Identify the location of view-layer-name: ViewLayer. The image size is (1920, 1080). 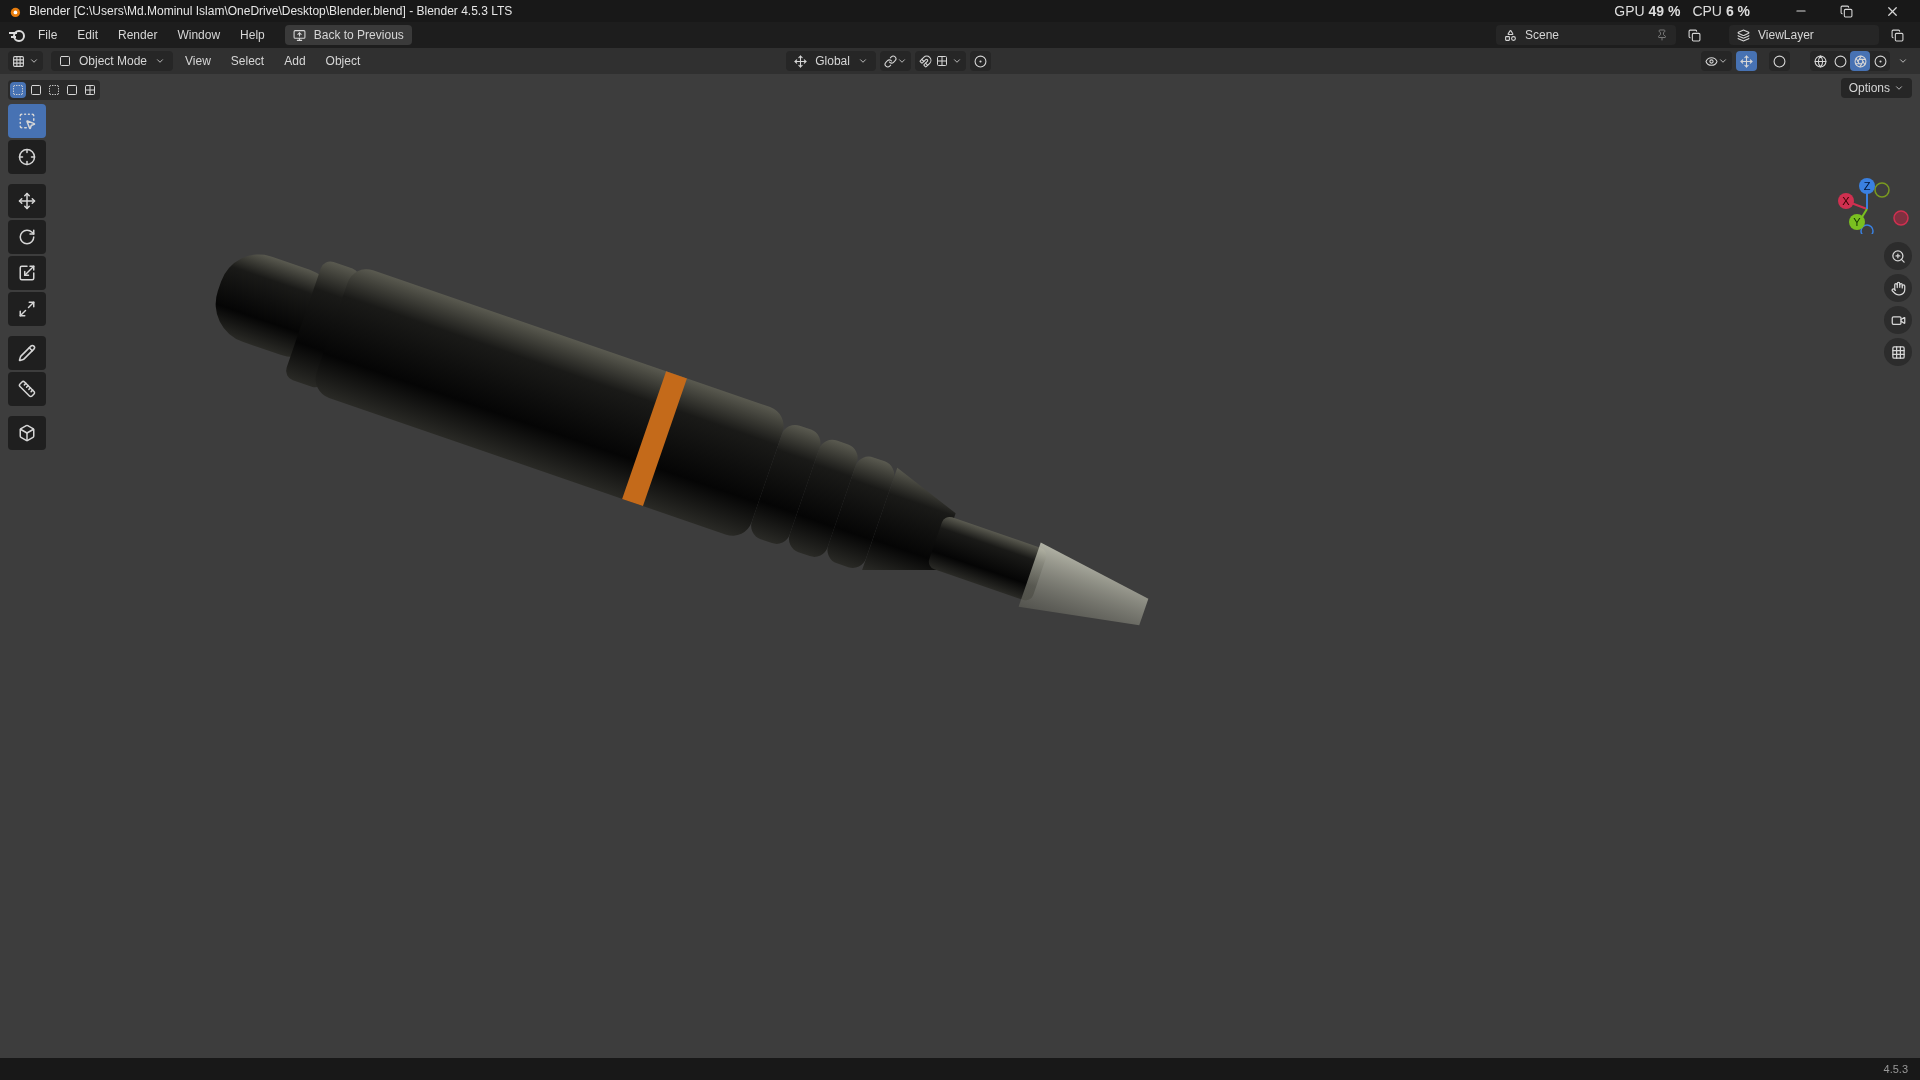
(1786, 35).